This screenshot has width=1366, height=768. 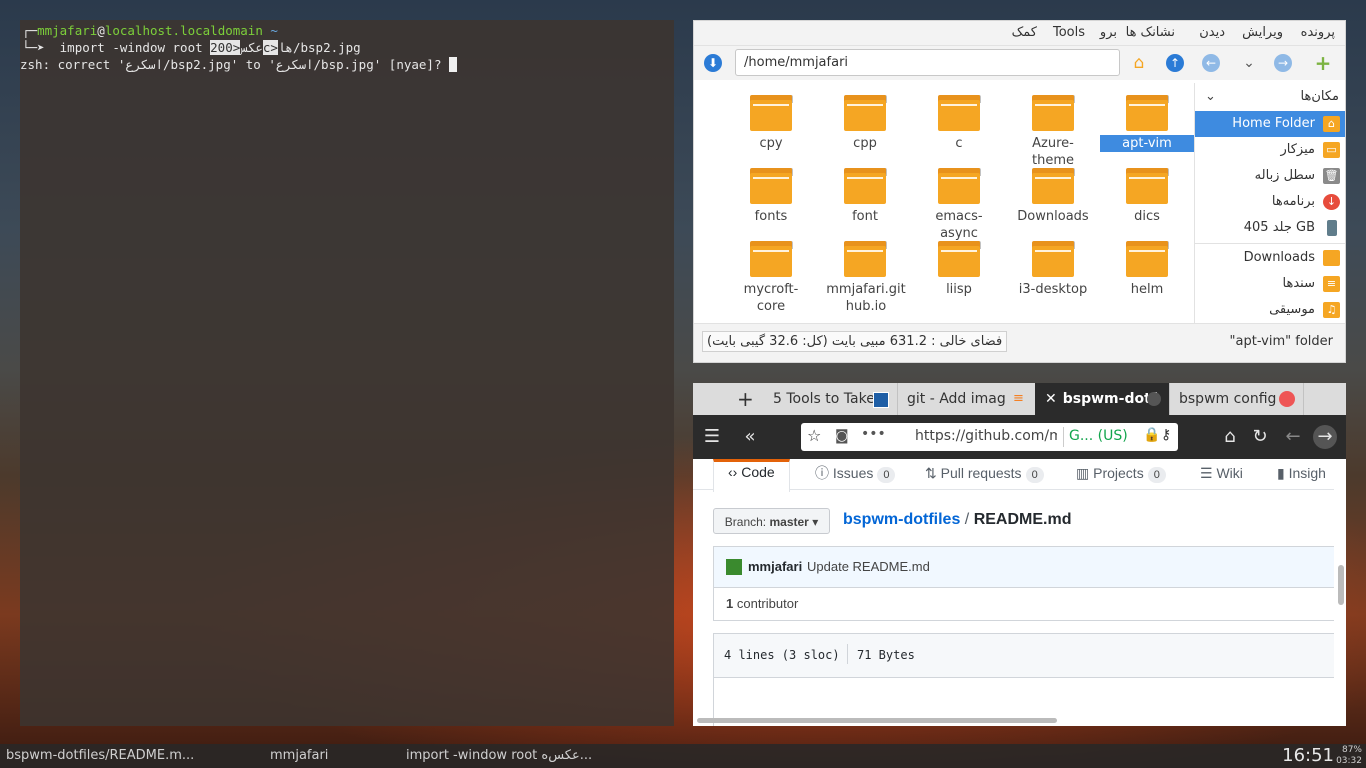 I want to click on new-tab-button: +, so click(x=728, y=399).